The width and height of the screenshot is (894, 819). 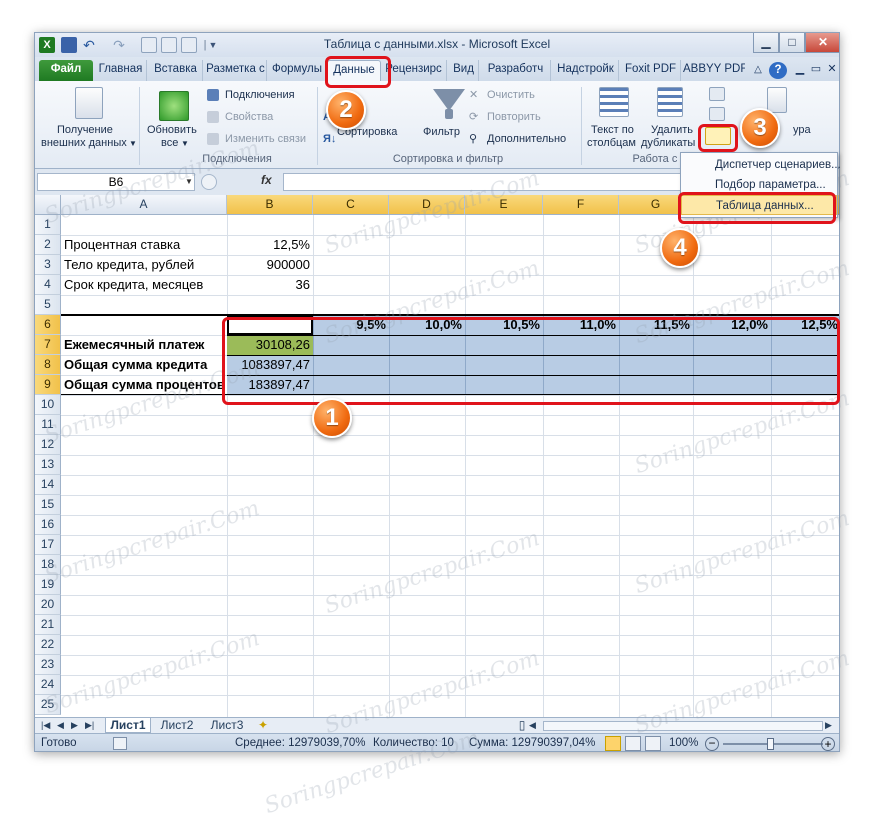 I want to click on row-header: 10, so click(x=48, y=405).